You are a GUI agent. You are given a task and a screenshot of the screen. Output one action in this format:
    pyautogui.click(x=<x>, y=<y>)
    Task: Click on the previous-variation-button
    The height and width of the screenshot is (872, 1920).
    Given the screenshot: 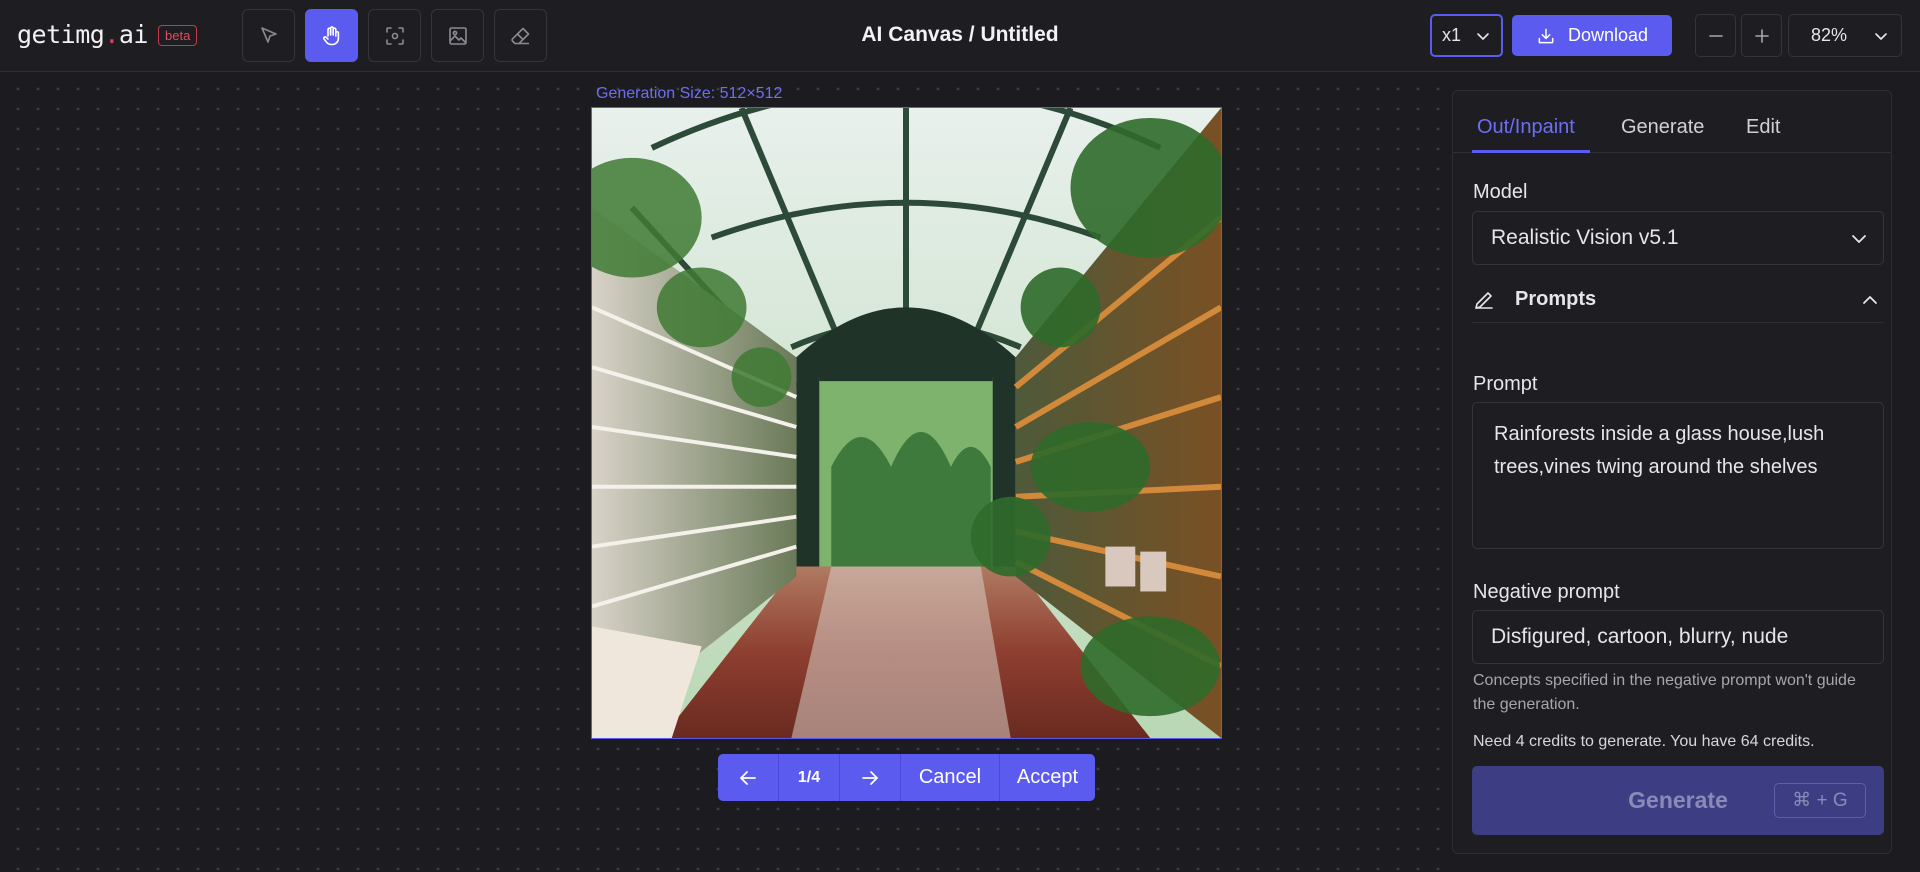 What is the action you would take?
    pyautogui.click(x=748, y=777)
    